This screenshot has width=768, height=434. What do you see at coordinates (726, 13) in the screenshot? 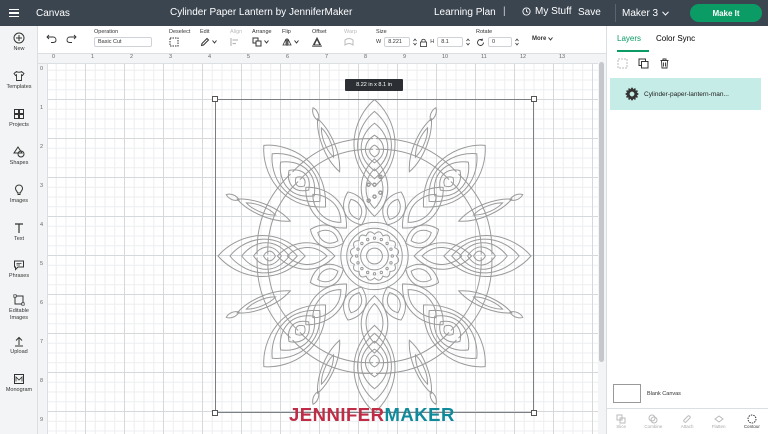
I see `make-it-button: Make It` at bounding box center [726, 13].